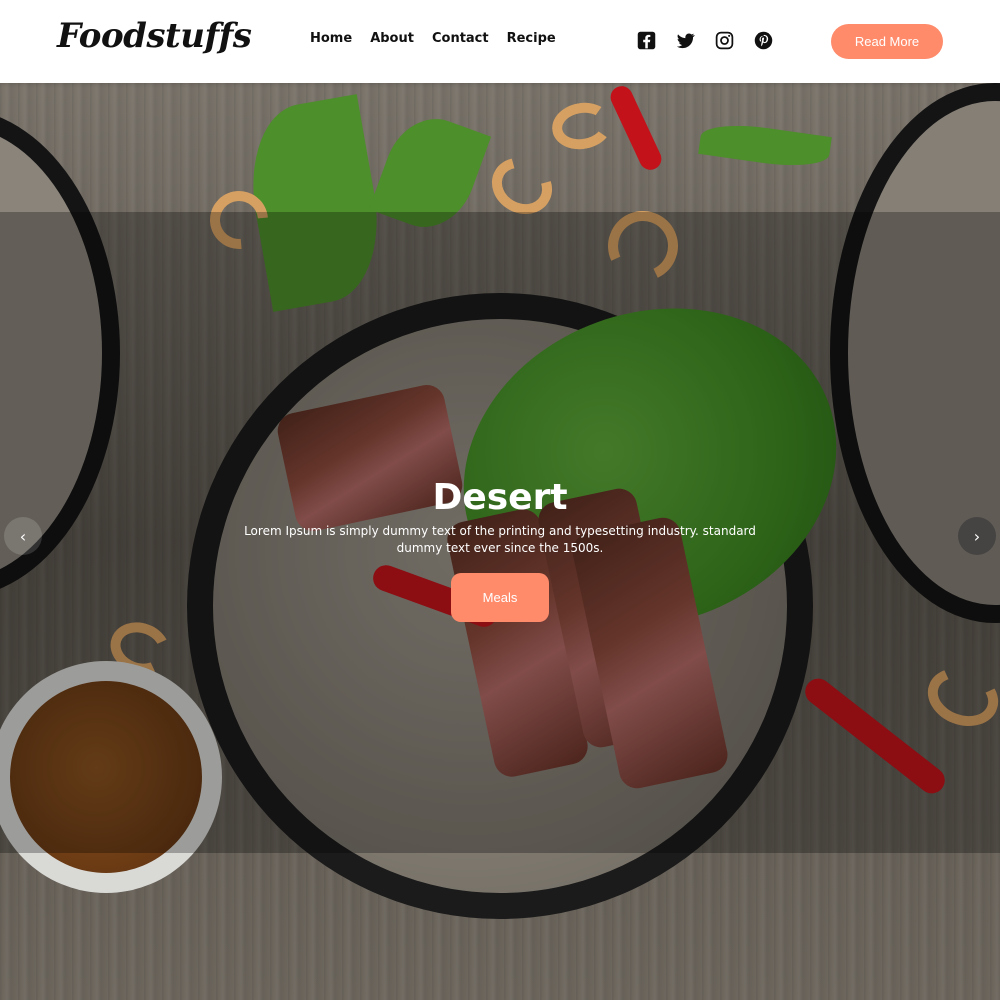  I want to click on social-links, so click(705, 40).